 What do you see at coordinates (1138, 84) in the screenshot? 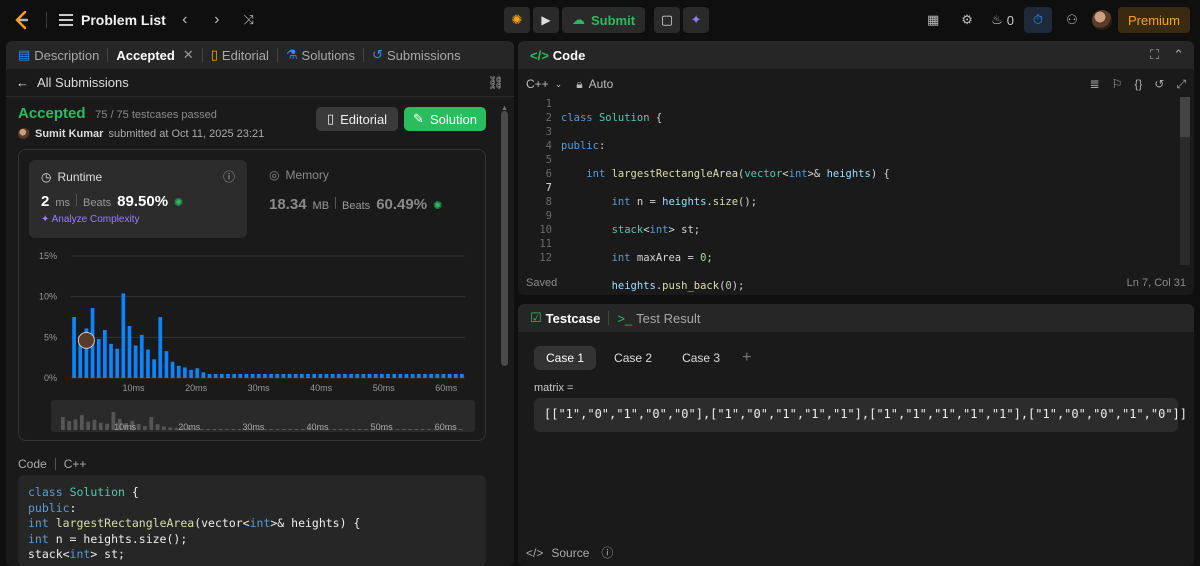
I see `braces-icon: {}` at bounding box center [1138, 84].